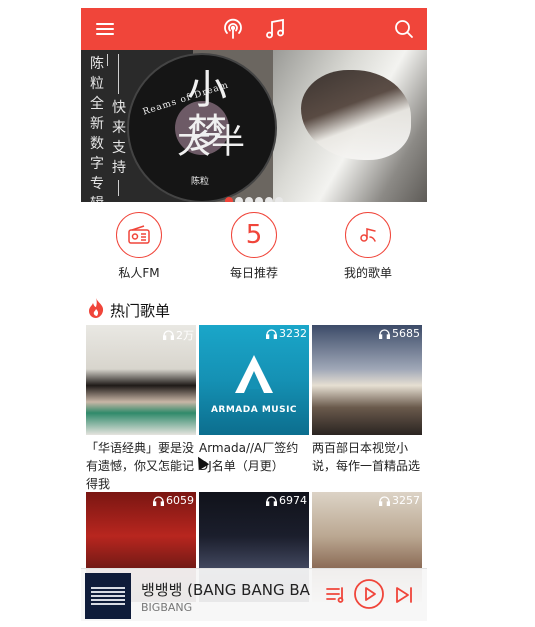 This screenshot has height=627, width=535. Describe the element at coordinates (275, 29) in the screenshot. I see `music-note-icon` at that location.